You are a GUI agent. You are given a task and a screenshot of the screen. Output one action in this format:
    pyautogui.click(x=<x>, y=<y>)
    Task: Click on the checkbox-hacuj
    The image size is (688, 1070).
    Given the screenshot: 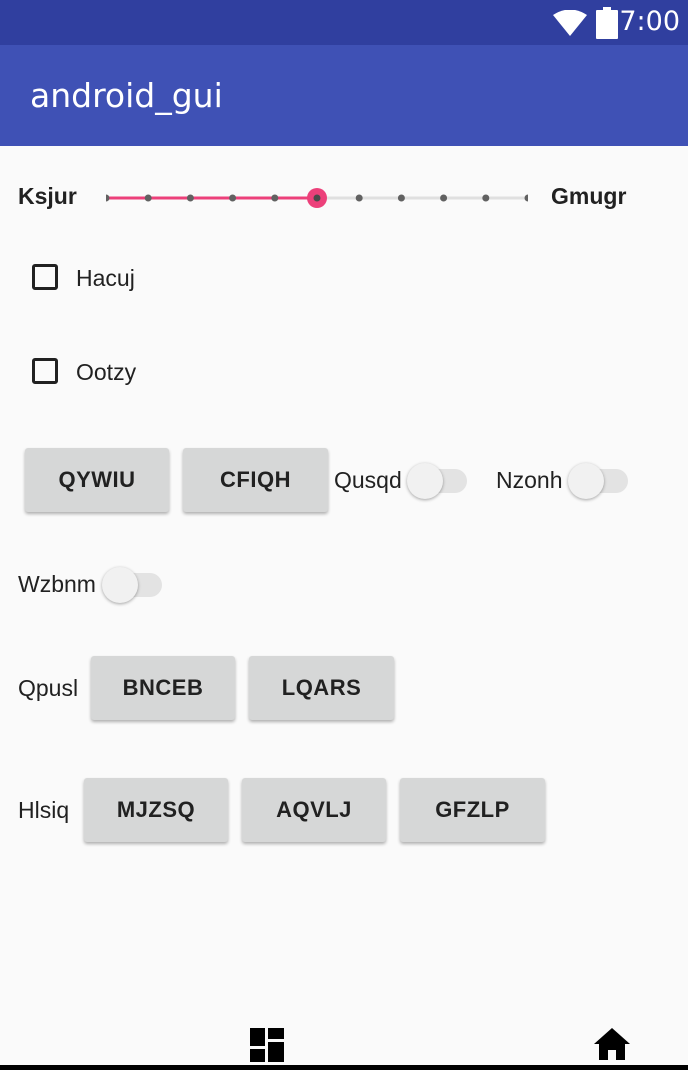 What is the action you would take?
    pyautogui.click(x=45, y=277)
    